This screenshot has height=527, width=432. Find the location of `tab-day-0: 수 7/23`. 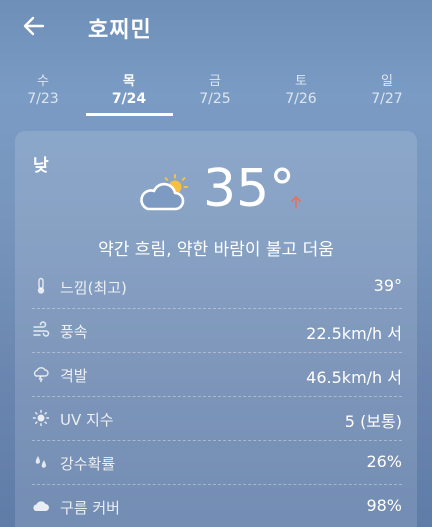

tab-day-0: 수 7/23 is located at coordinates (43, 91).